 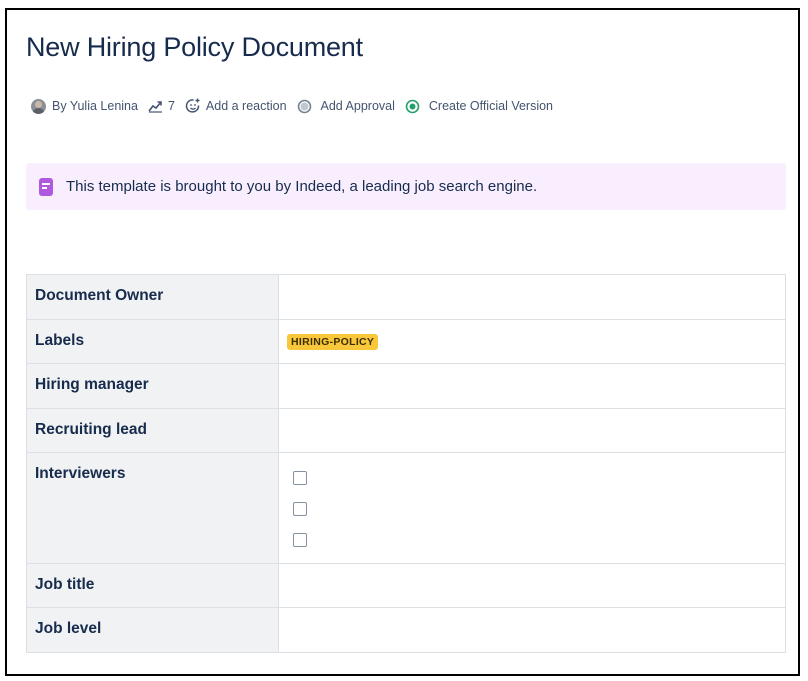 I want to click on row-label: Job level, so click(x=68, y=628).